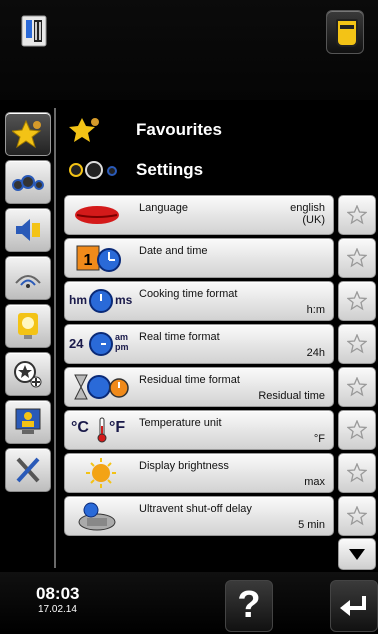 Image resolution: width=378 pixels, height=634 pixels. What do you see at coordinates (98, 258) in the screenshot?
I see `calendar-clock-icon: 1` at bounding box center [98, 258].